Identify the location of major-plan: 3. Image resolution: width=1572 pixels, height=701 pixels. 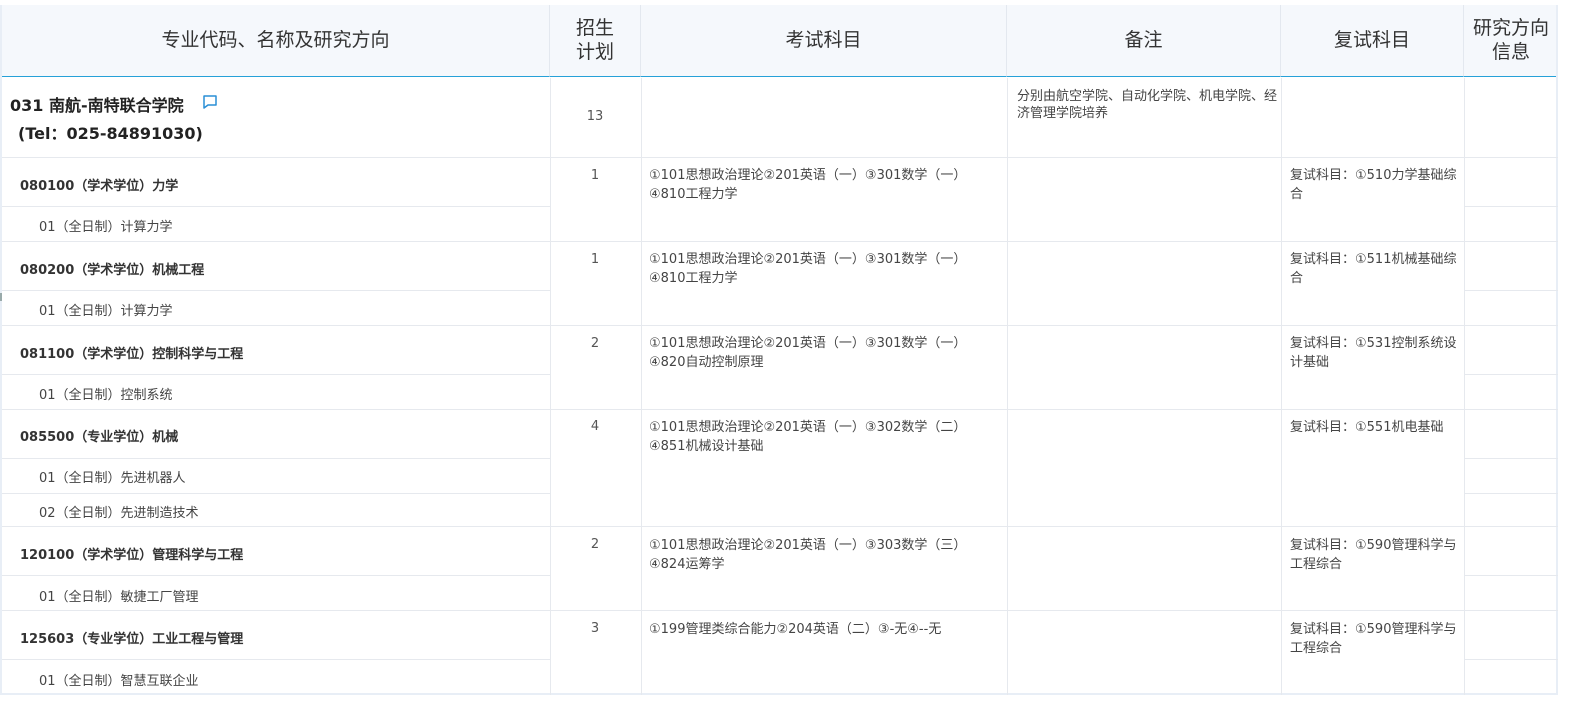
(595, 628).